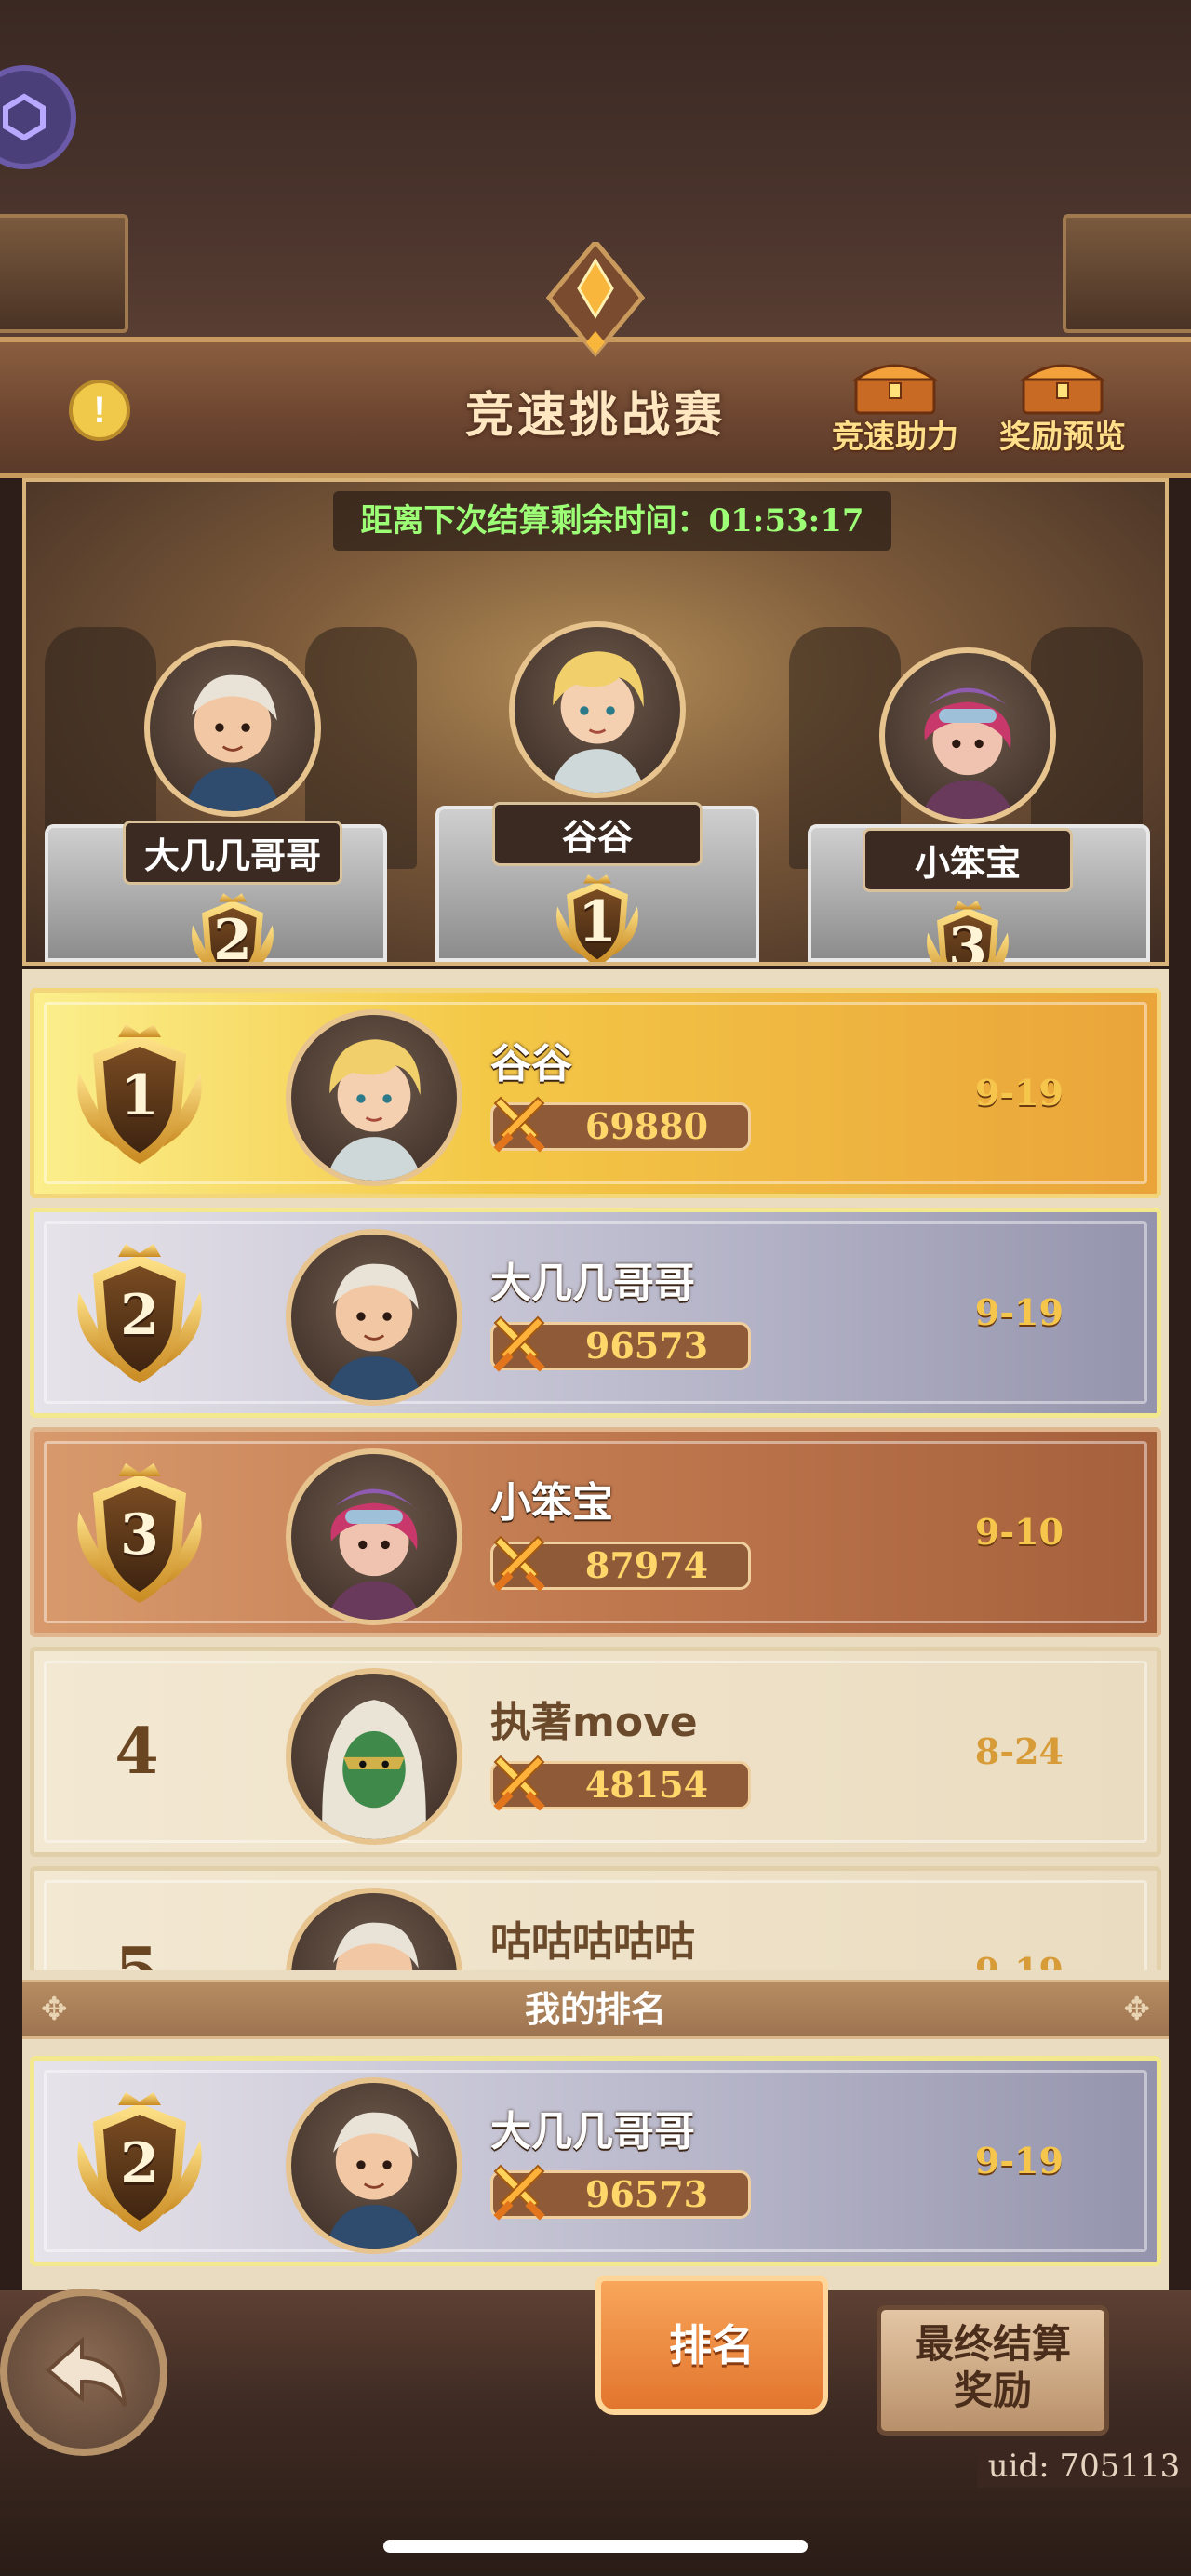 This screenshot has height=2576, width=1191. Describe the element at coordinates (592, 1942) in the screenshot. I see `player-name: 咕咕咕咕咕` at that location.